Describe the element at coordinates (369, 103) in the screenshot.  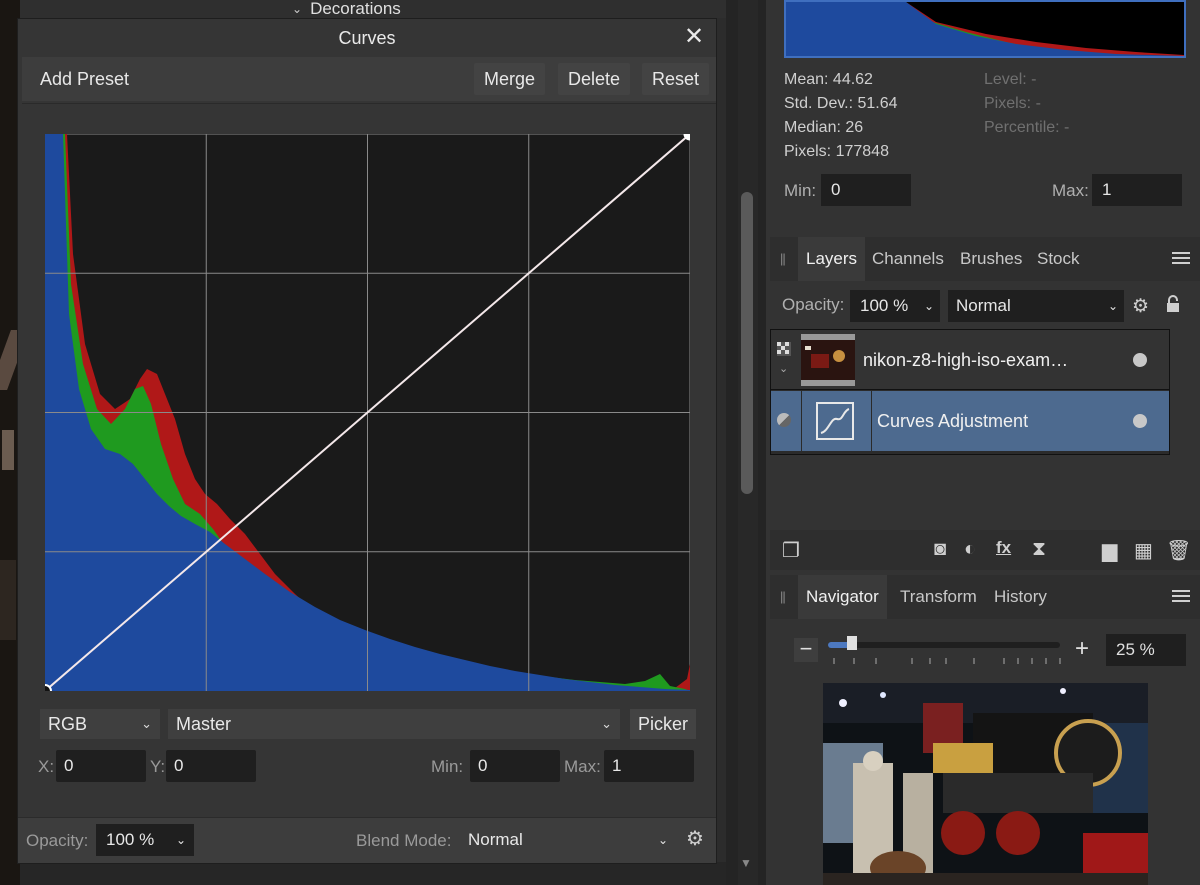
I see `divider` at that location.